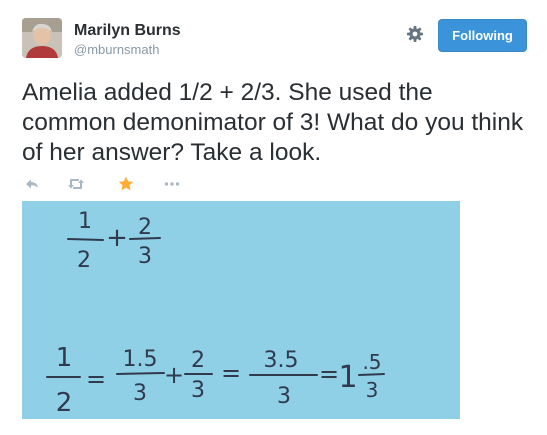  What do you see at coordinates (281, 360) in the screenshot?
I see `digit: 3.5` at bounding box center [281, 360].